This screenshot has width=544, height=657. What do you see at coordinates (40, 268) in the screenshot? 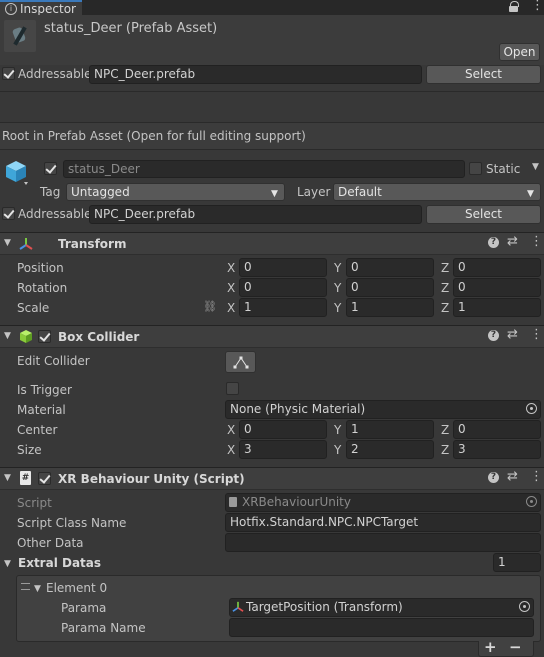
I see `position-label: Position` at bounding box center [40, 268].